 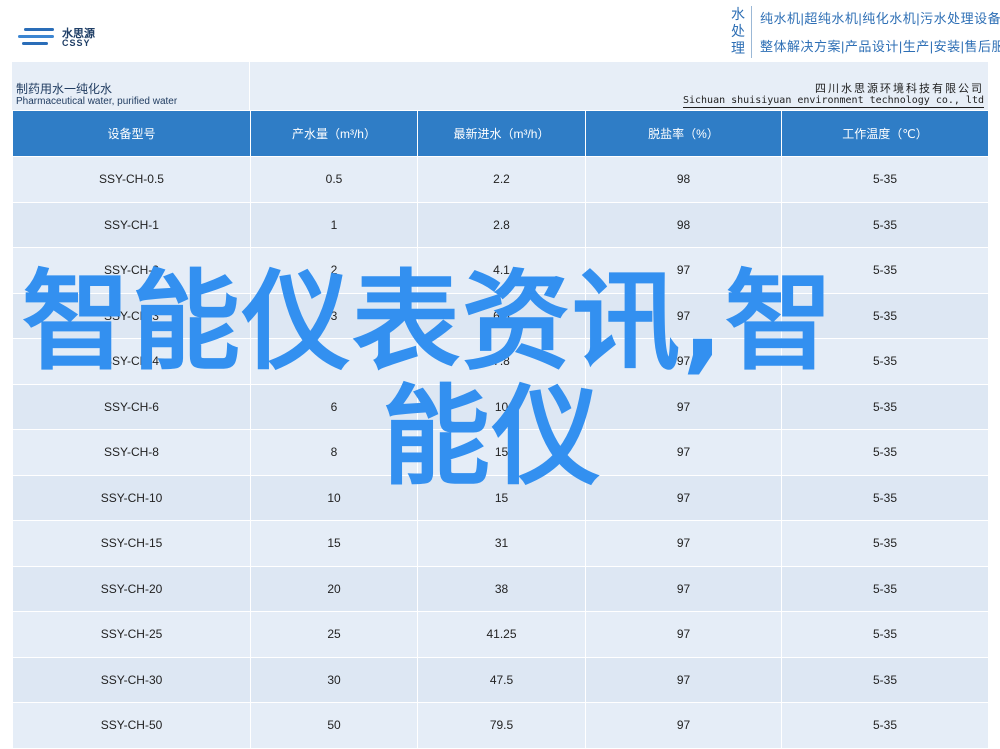 I want to click on cell-output: 0.5, so click(x=334, y=179).